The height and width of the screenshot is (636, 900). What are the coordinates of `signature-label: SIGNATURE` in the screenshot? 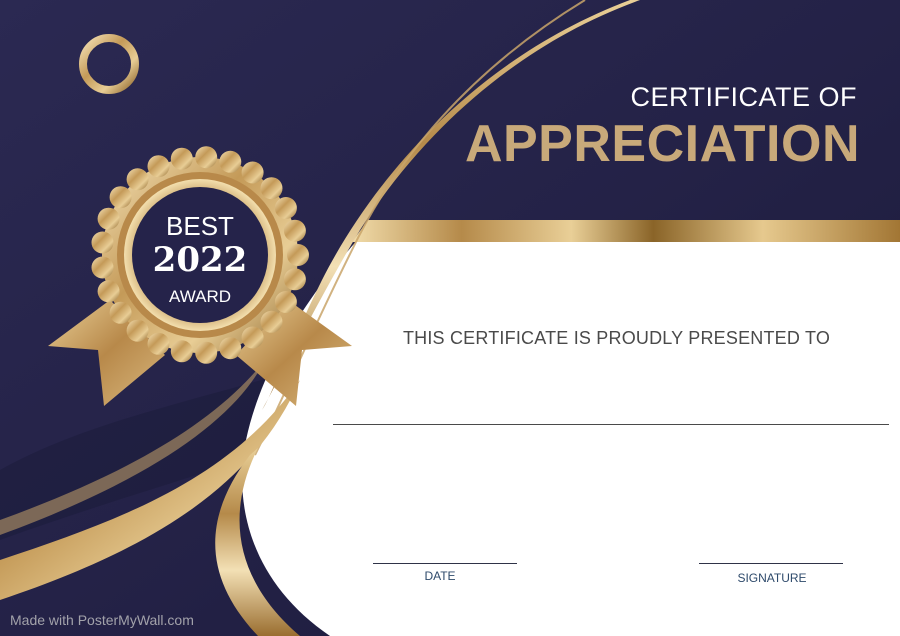 It's located at (772, 578).